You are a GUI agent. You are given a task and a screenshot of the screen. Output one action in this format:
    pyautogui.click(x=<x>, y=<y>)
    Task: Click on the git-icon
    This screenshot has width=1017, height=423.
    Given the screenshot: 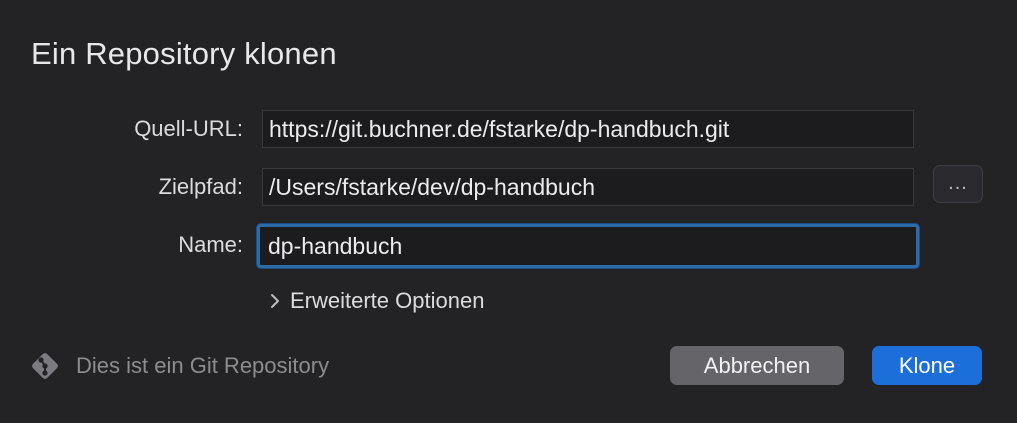 What is the action you would take?
    pyautogui.click(x=45, y=366)
    